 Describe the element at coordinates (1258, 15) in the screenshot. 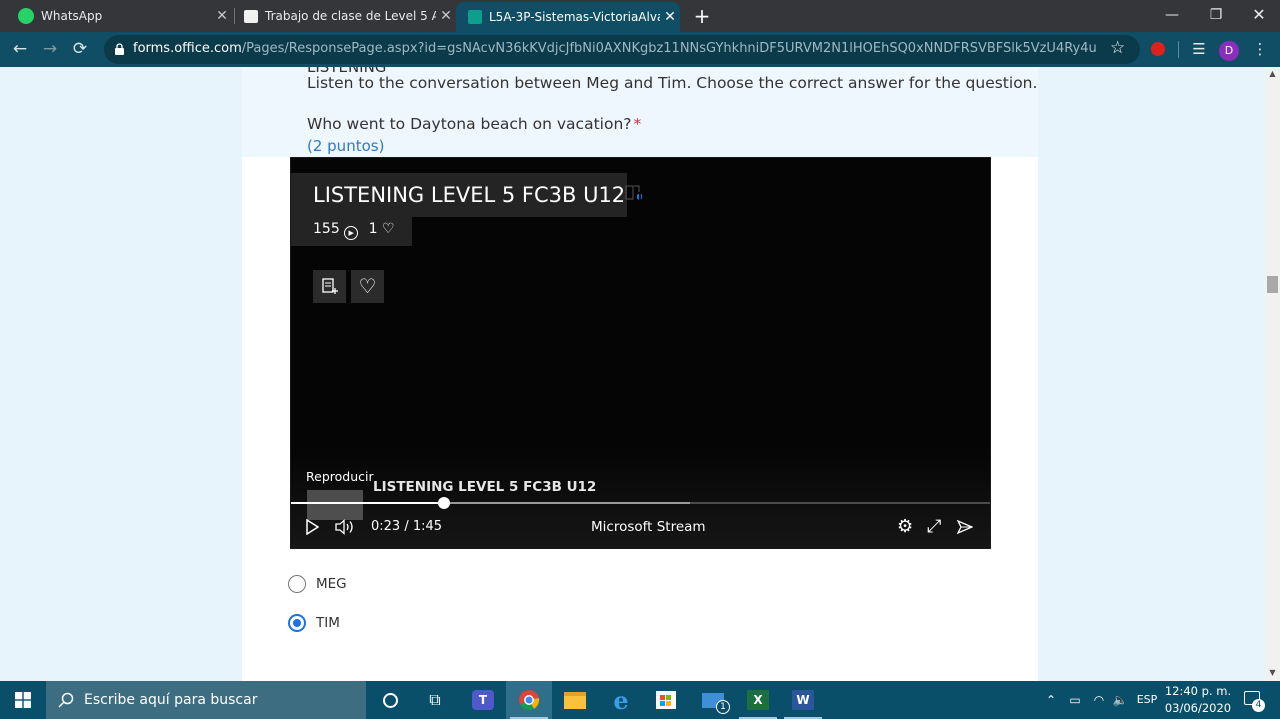

I see `close-window-button: ✕` at that location.